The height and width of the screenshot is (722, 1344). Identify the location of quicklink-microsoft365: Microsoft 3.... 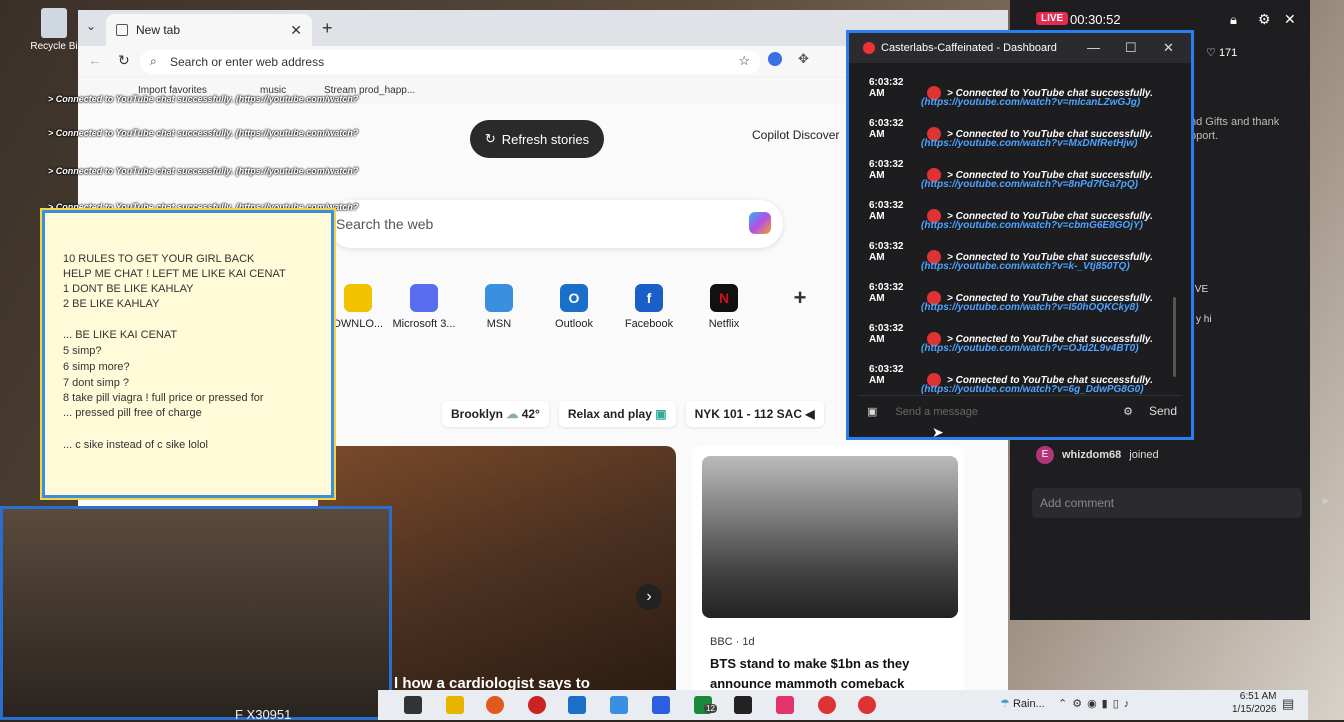
(424, 307).